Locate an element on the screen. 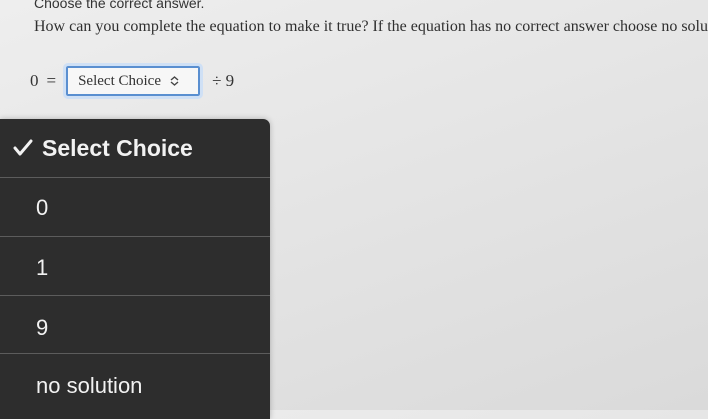 Image resolution: width=708 pixels, height=419 pixels. menu-option-label: Select Choice is located at coordinates (117, 147).